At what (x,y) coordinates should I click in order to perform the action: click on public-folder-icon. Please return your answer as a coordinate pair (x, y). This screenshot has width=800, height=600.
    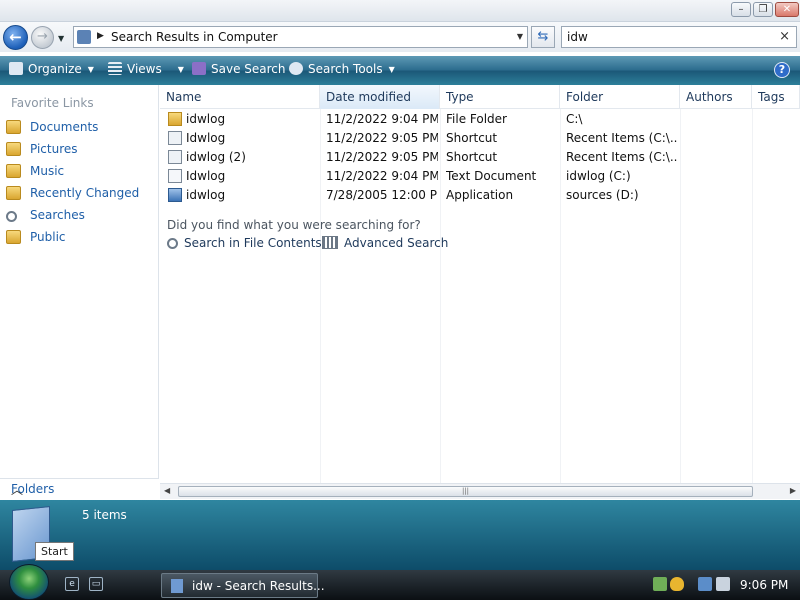
    Looking at the image, I should click on (13, 237).